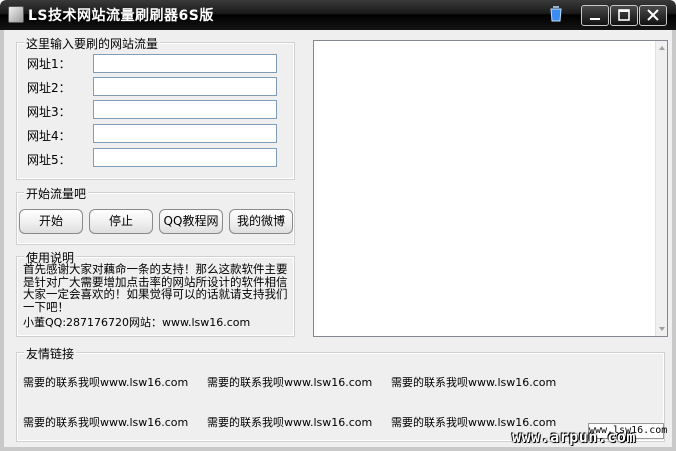  What do you see at coordinates (49, 160) in the screenshot?
I see `url5-label: 网址5：` at bounding box center [49, 160].